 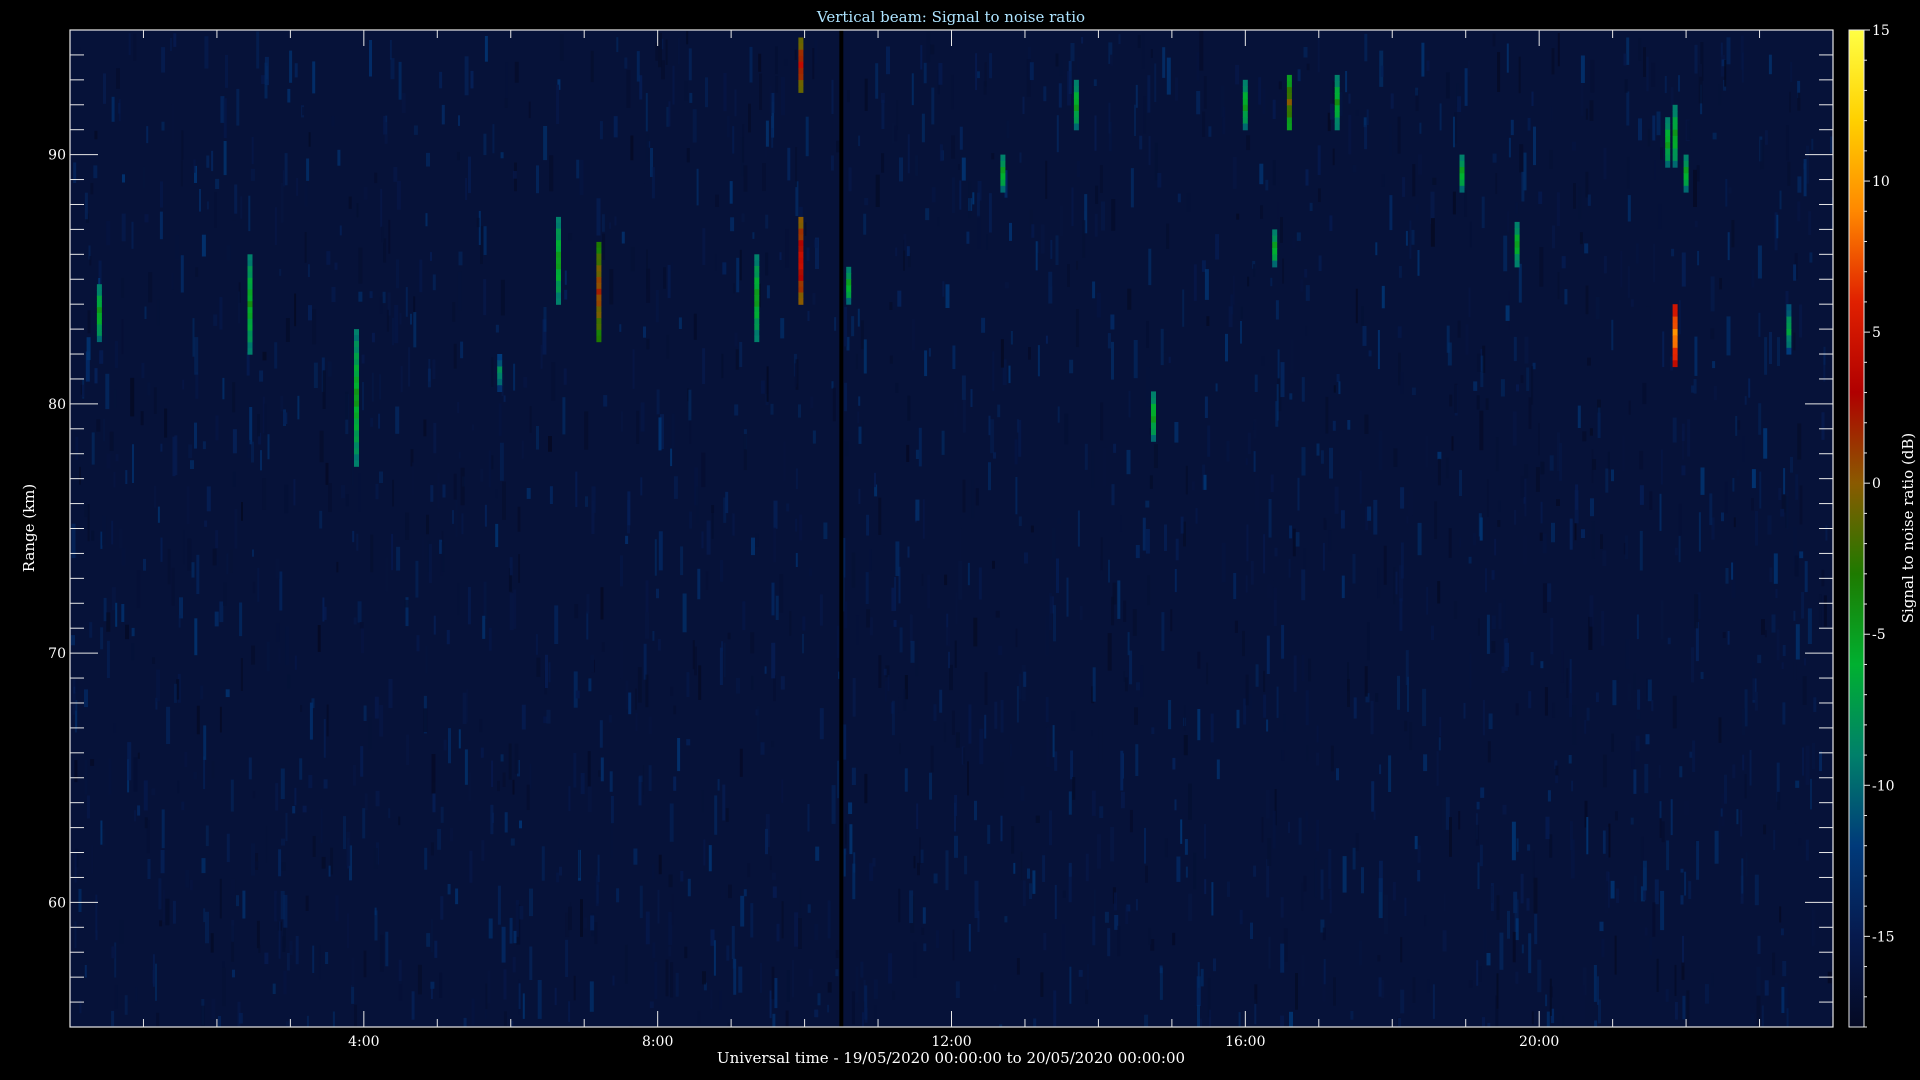 I want to click on colorbar-tick-label: 5, so click(x=1876, y=333).